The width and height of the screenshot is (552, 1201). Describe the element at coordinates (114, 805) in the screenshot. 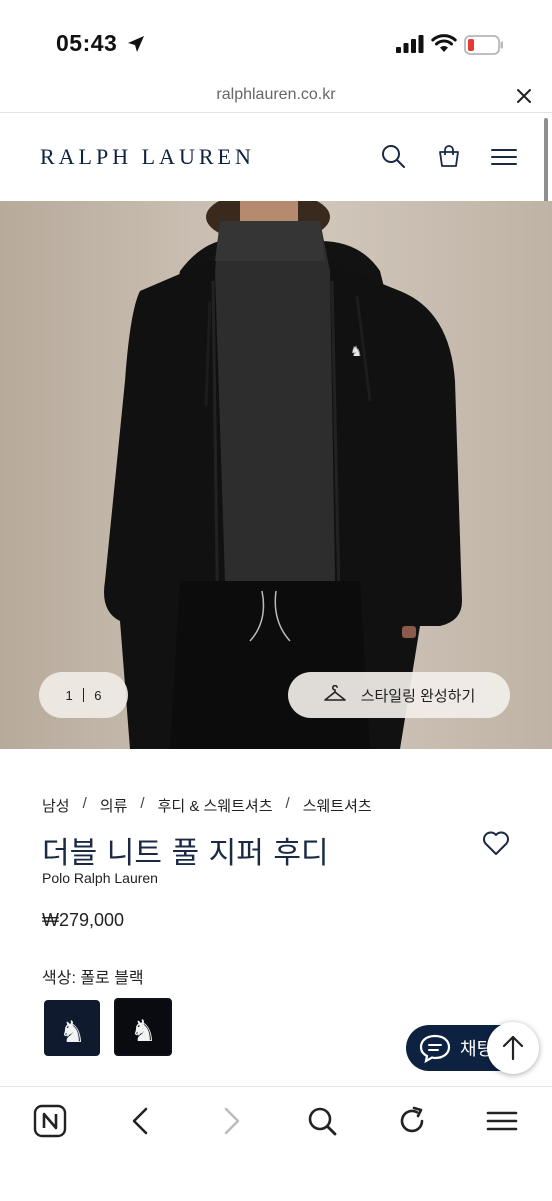

I see `breadcrumb-item: 의류` at that location.